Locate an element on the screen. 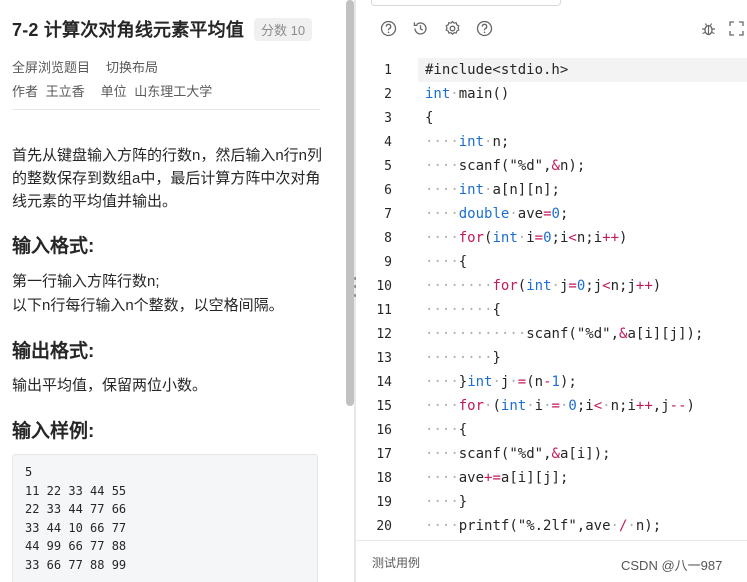 This screenshot has height=582, width=747. code-text: ········{ is located at coordinates (463, 310).